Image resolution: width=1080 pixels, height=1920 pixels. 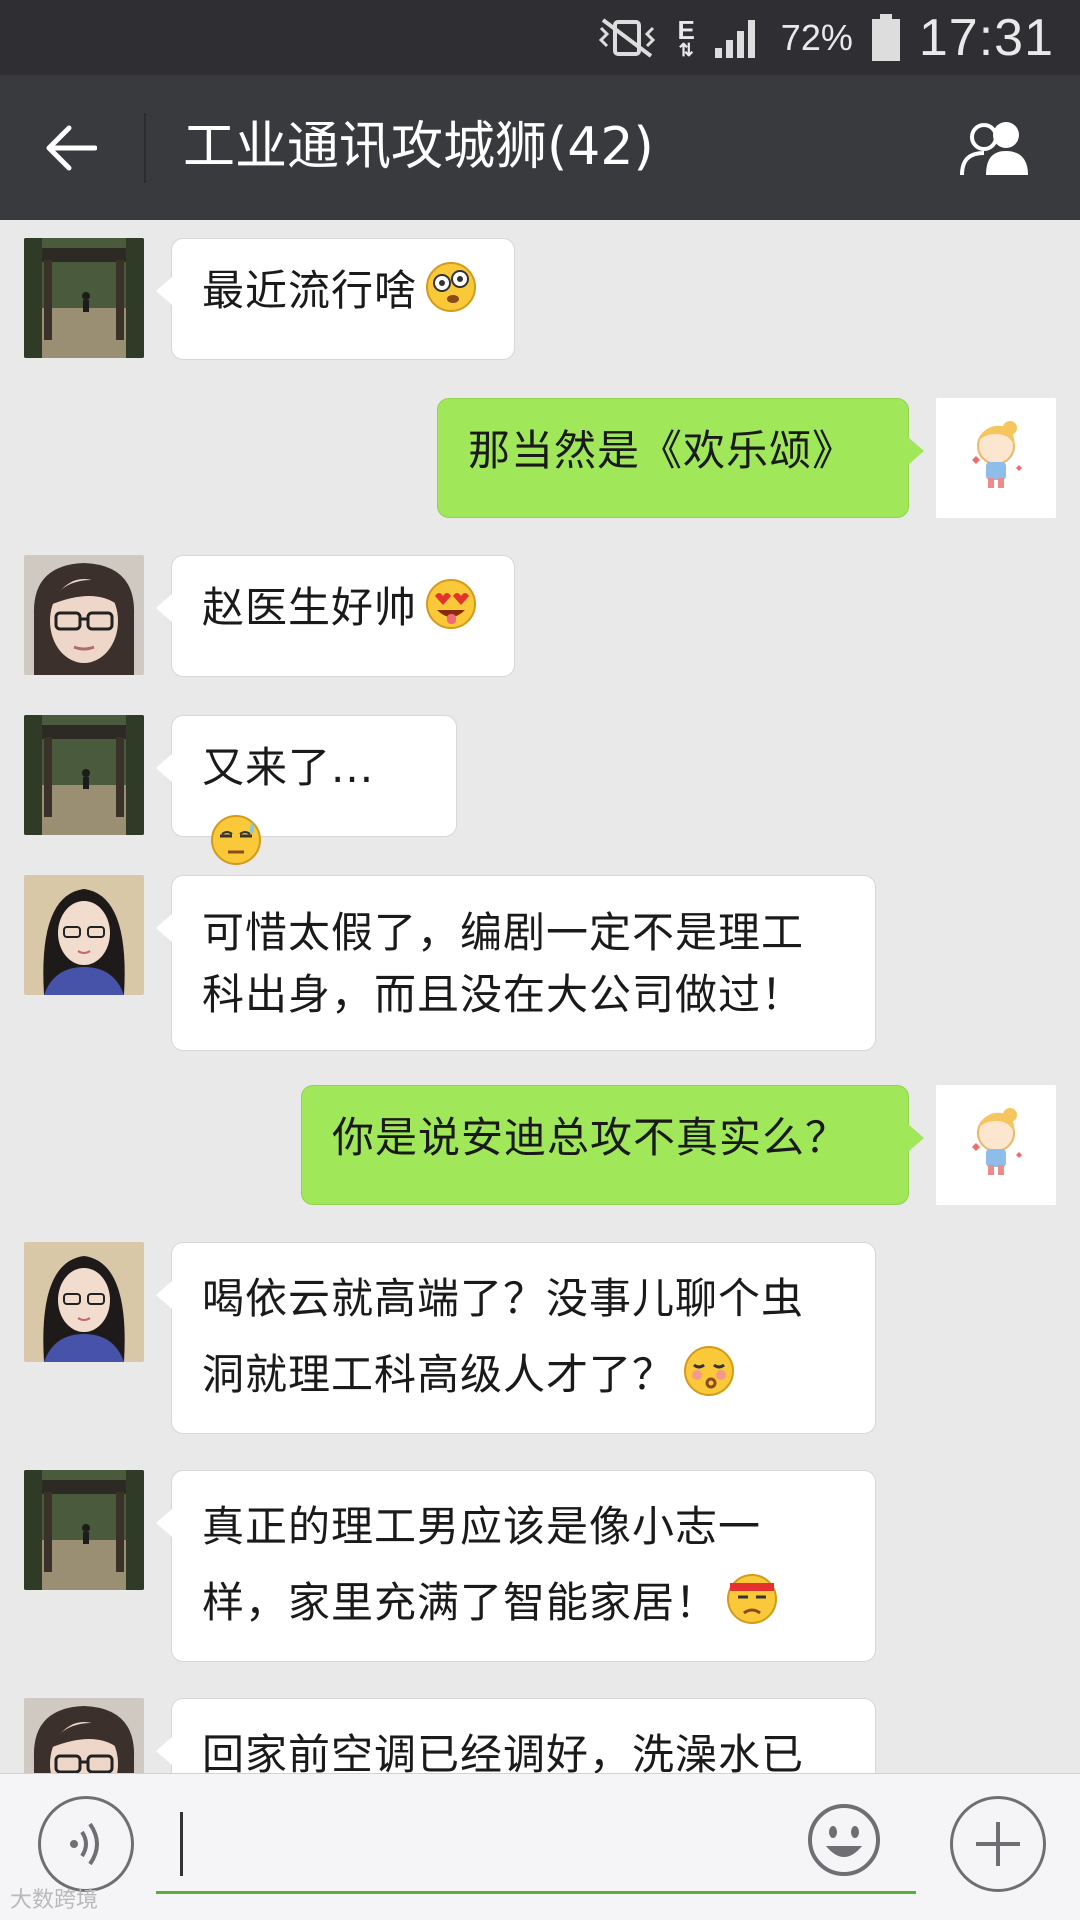 I want to click on dizzy-face-emoji, so click(x=451, y=287).